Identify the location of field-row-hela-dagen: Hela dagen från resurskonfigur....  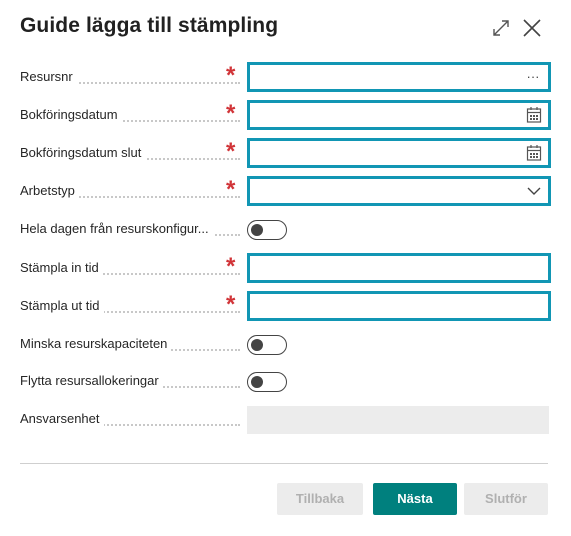
(285, 229).